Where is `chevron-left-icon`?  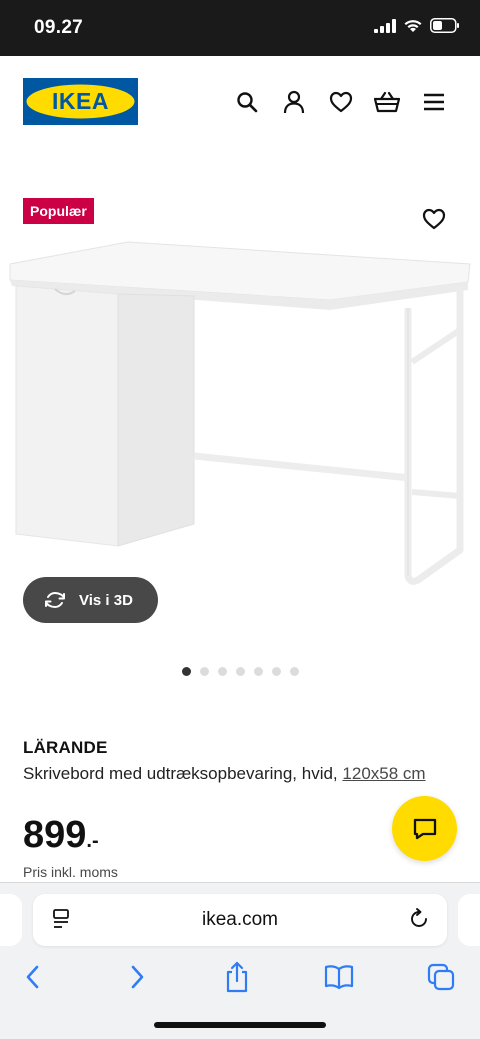 chevron-left-icon is located at coordinates (32, 977).